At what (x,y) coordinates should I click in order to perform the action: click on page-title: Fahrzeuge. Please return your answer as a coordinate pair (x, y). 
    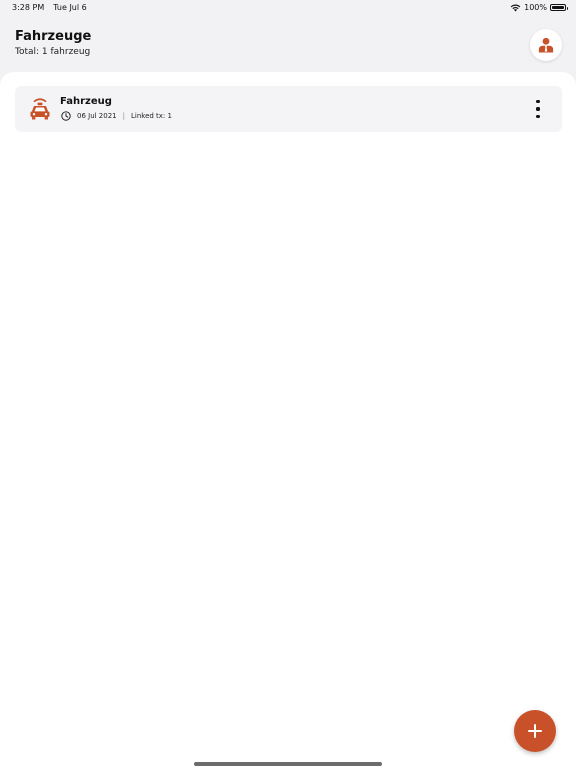
    Looking at the image, I should click on (53, 36).